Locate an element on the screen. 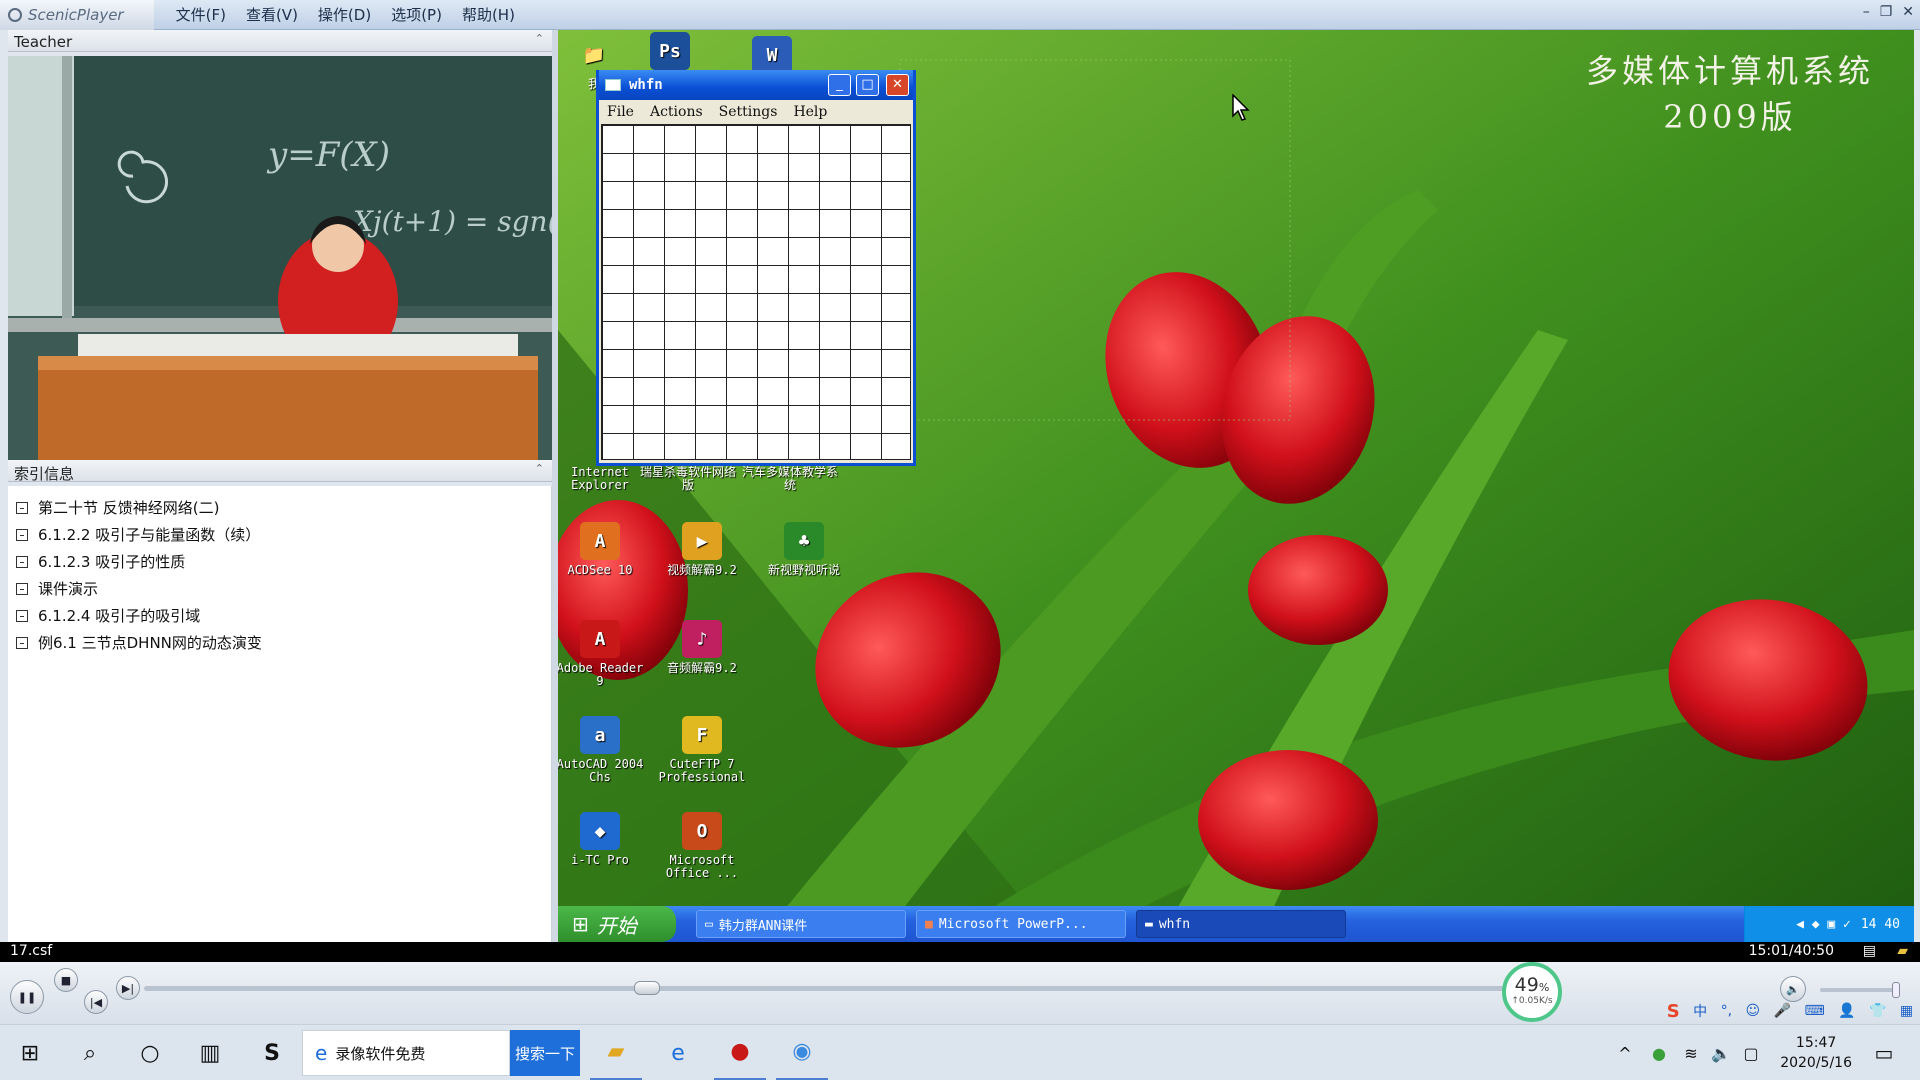 This screenshot has width=1920, height=1080. search-icon: ⌕ is located at coordinates (90, 1052).